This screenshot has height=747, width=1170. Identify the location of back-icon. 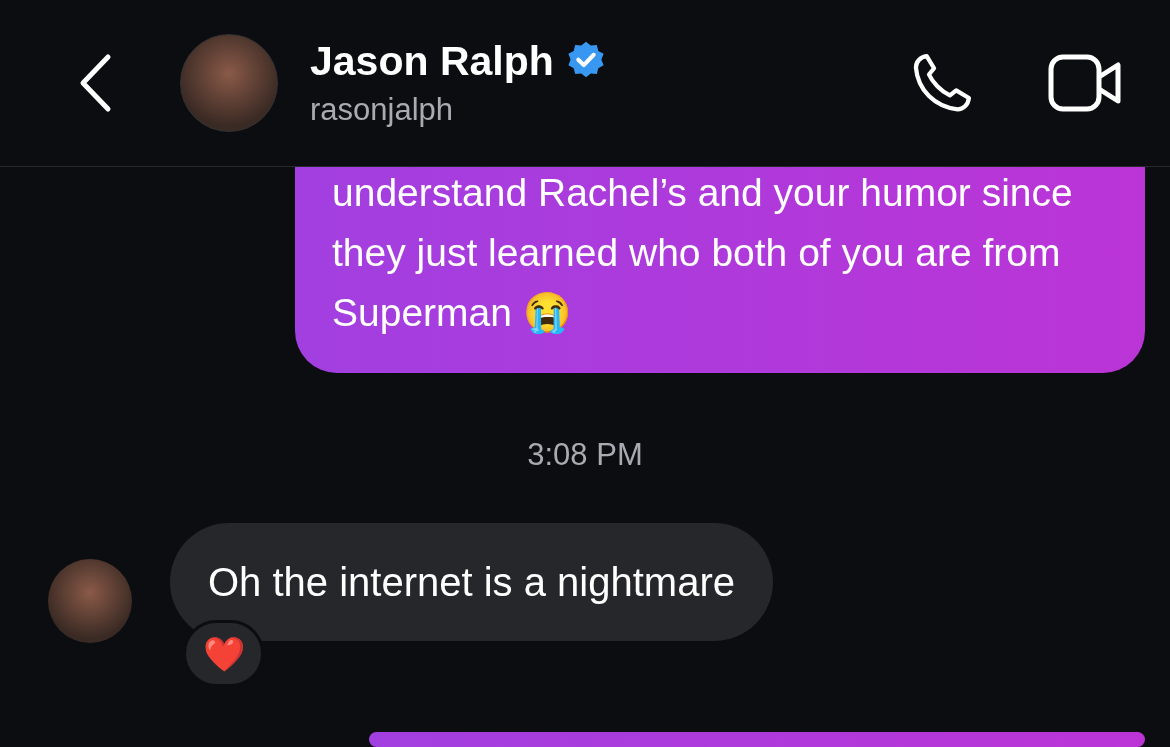
(95, 83).